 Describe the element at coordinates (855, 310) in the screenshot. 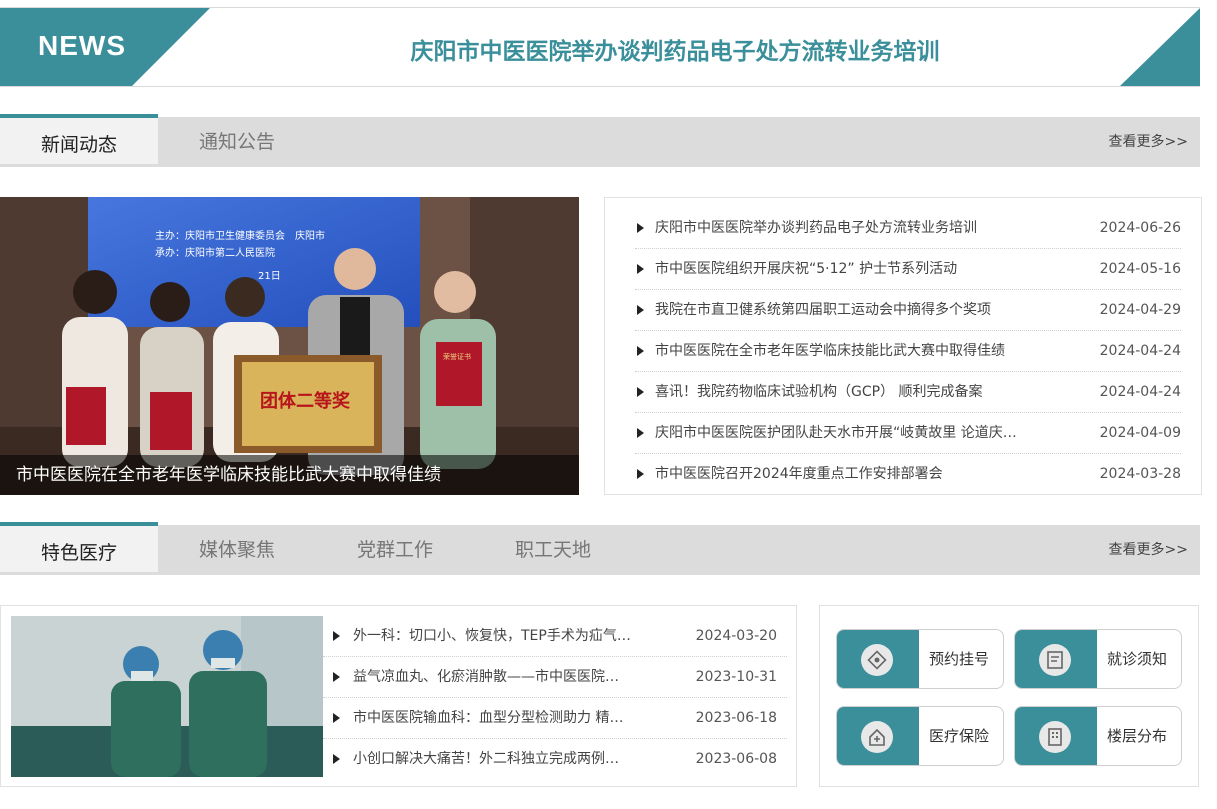

I see `item-title: 我院在市直卫健系统第四届职工运动会中摘得多个奖项` at that location.